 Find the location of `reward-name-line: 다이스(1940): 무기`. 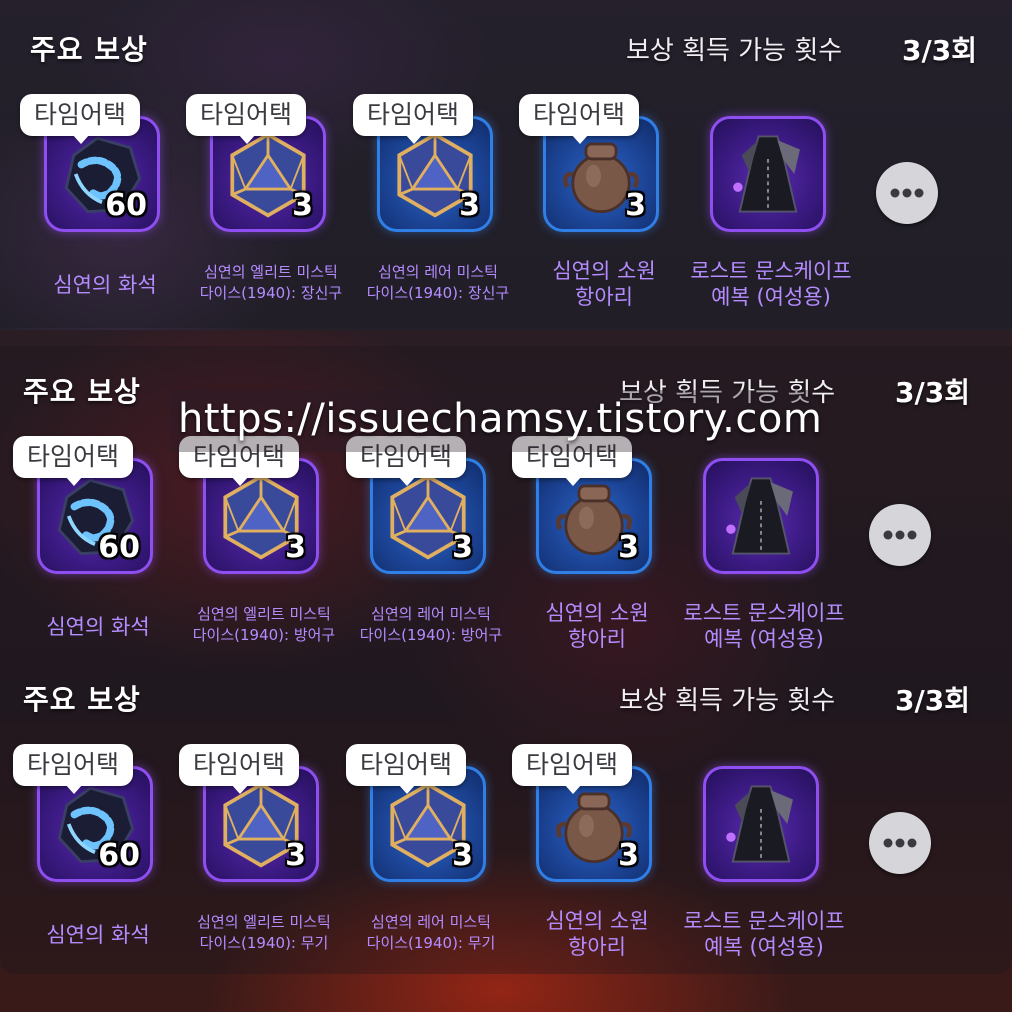

reward-name-line: 다이스(1940): 무기 is located at coordinates (431, 943).